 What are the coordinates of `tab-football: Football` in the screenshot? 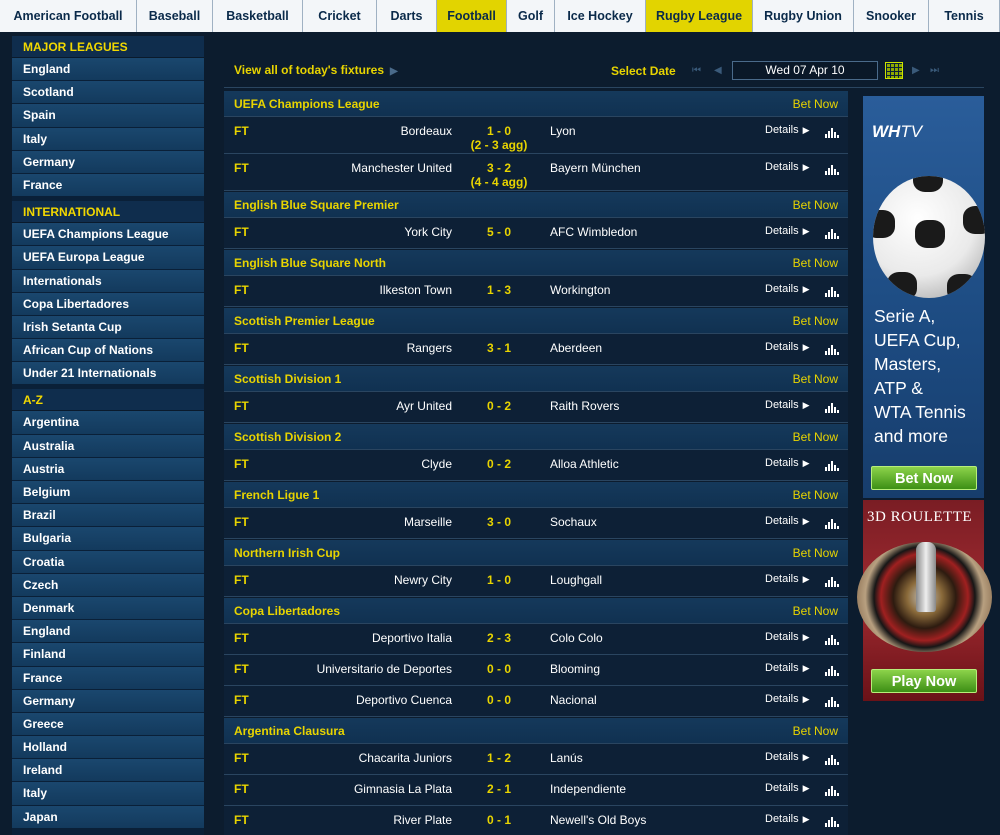 It's located at (472, 16).